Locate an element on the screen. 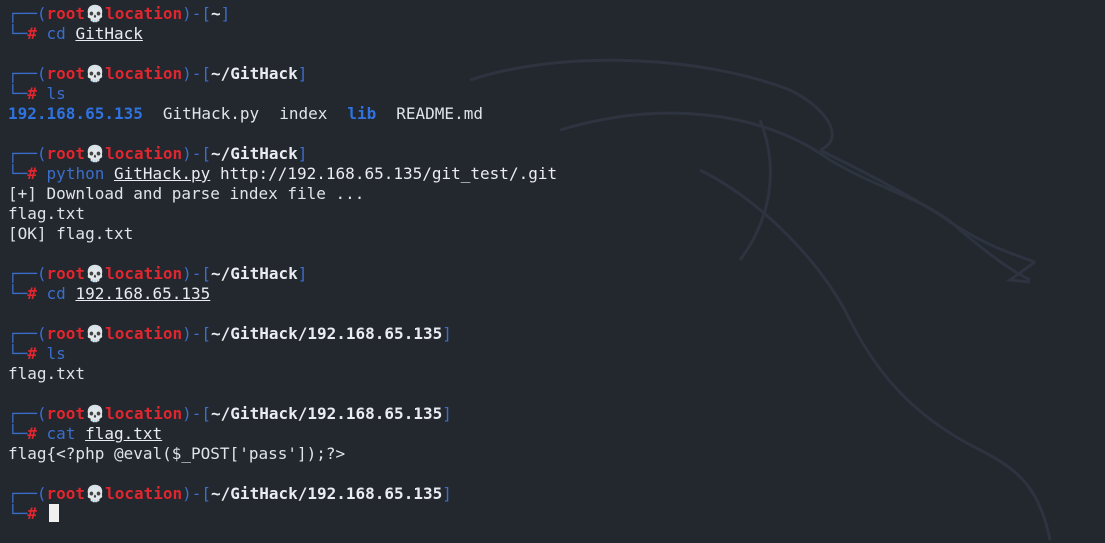  file-entry: GitHack.py is located at coordinates (211, 113).